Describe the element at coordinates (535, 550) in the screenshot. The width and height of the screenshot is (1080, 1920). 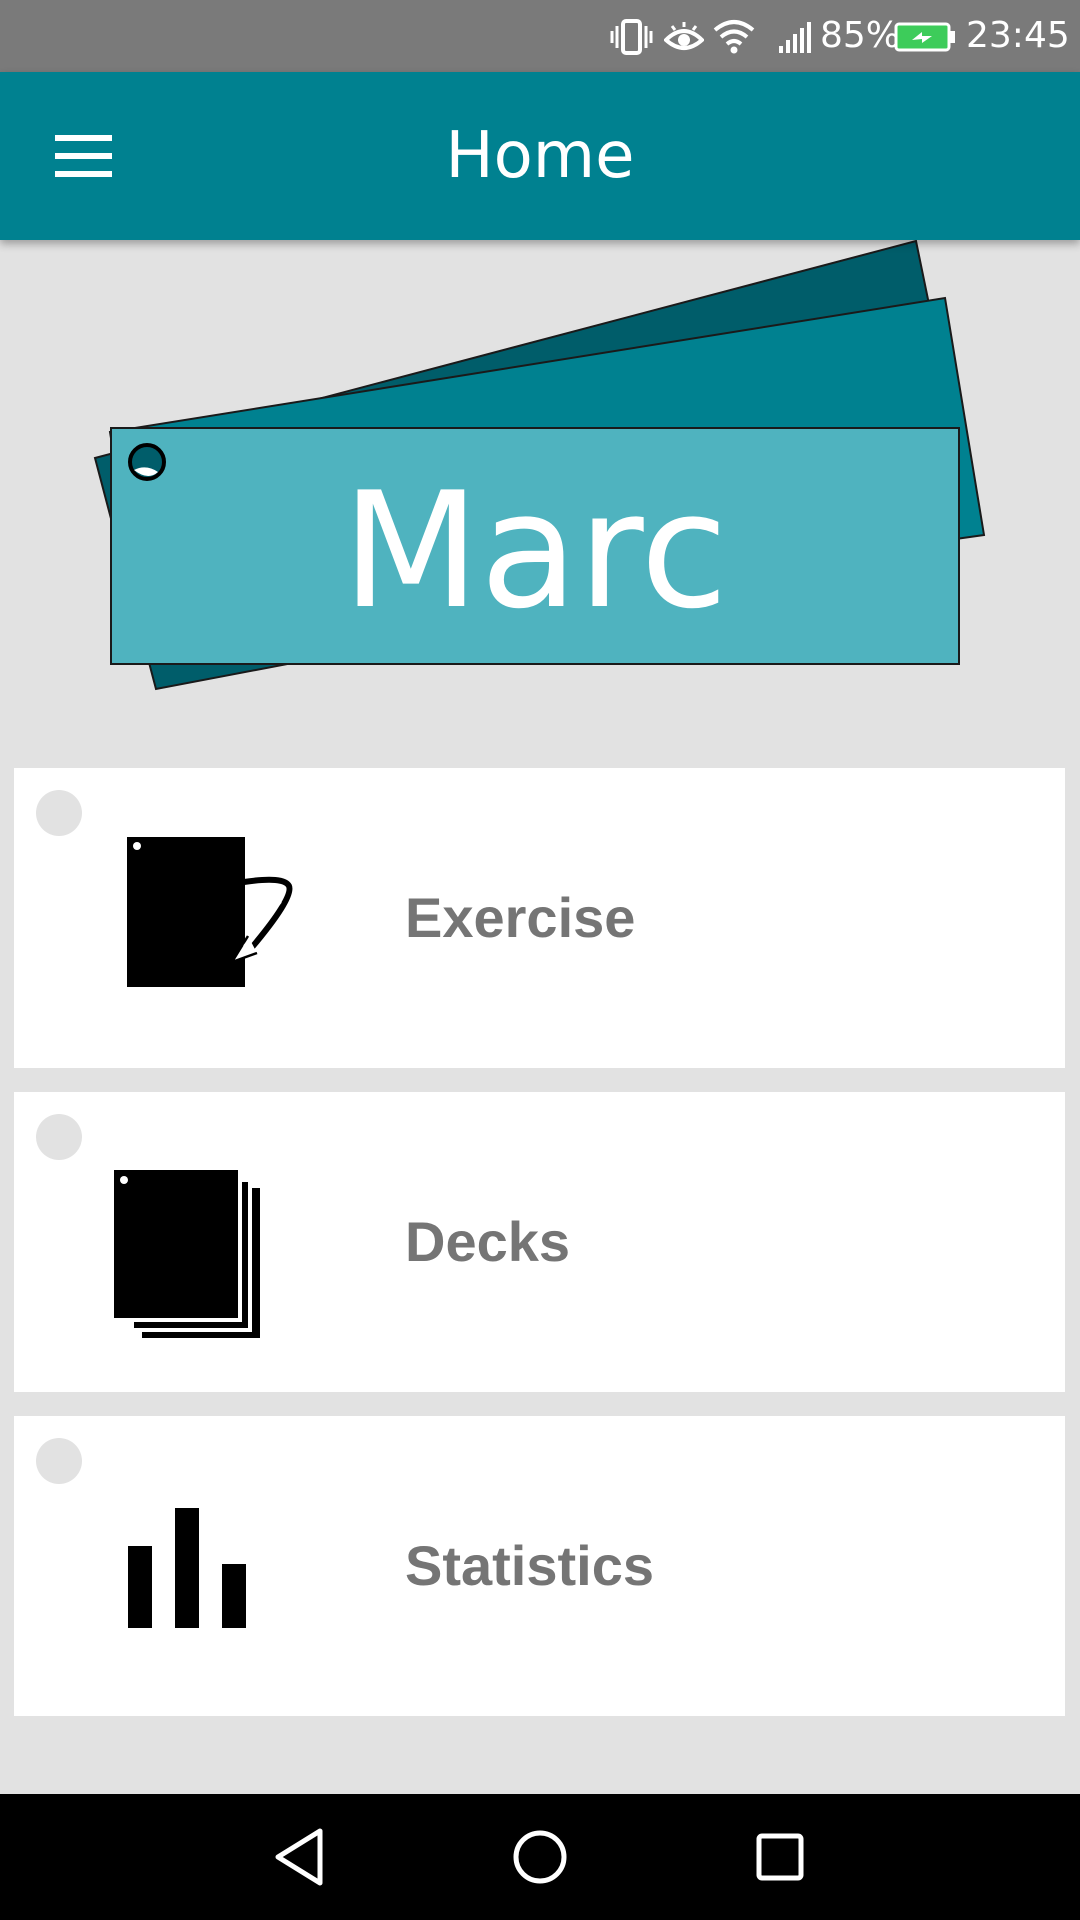
I see `logo-text: Marc` at that location.